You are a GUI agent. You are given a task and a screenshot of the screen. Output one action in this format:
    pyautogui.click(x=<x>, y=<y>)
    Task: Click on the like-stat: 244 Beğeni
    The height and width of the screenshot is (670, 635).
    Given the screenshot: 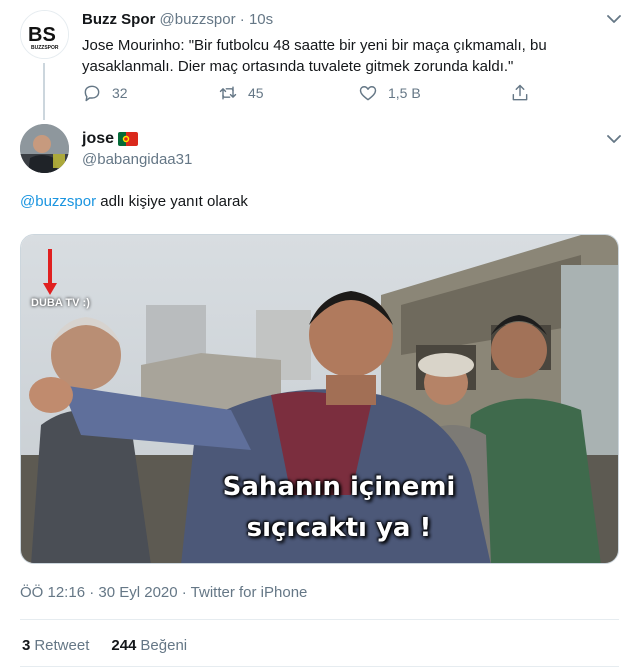 What is the action you would take?
    pyautogui.click(x=149, y=645)
    